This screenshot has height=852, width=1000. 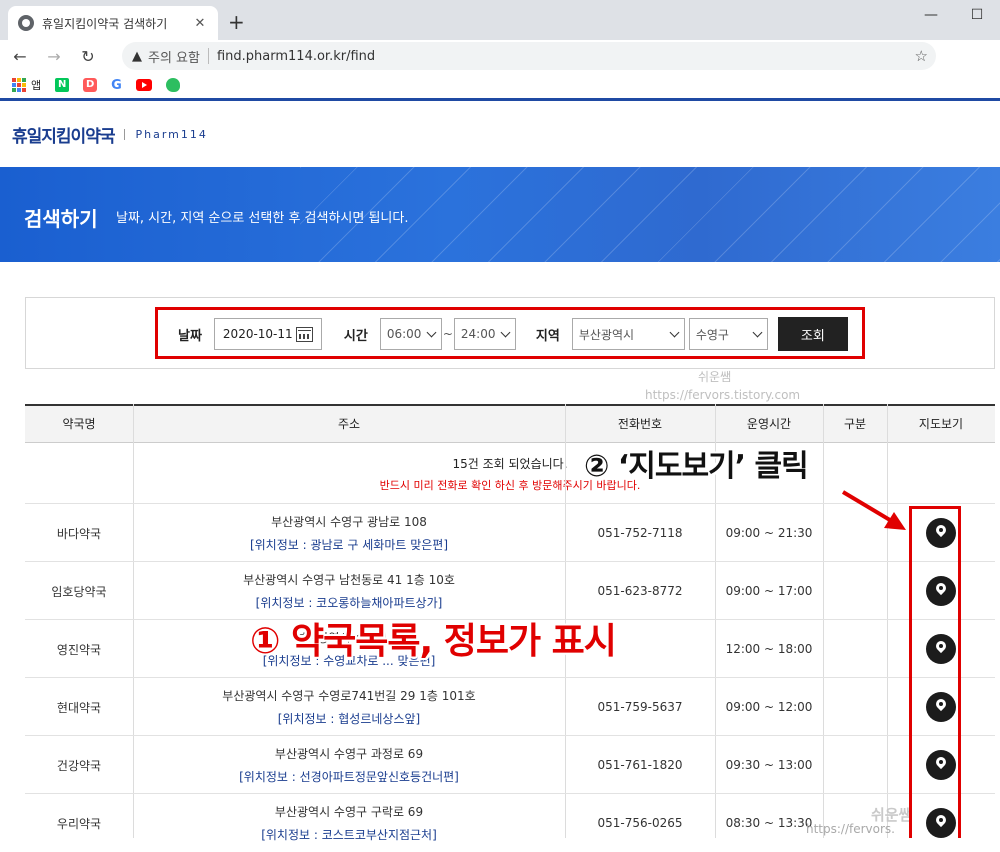 What do you see at coordinates (137, 56) in the screenshot?
I see `warning-icon: ▲` at bounding box center [137, 56].